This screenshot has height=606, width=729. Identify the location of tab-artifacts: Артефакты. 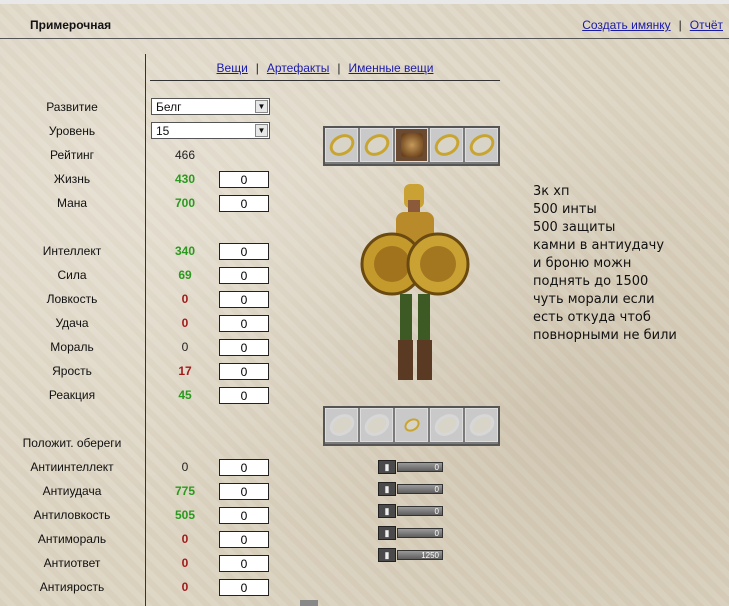
(298, 68).